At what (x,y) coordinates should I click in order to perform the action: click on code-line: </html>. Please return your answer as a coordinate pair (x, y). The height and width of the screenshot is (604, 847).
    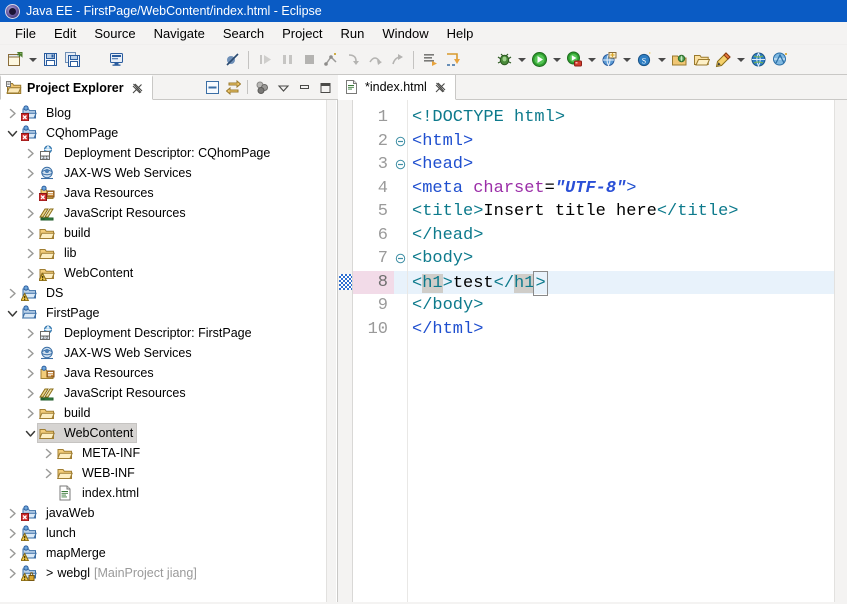
    Looking at the image, I should click on (627, 330).